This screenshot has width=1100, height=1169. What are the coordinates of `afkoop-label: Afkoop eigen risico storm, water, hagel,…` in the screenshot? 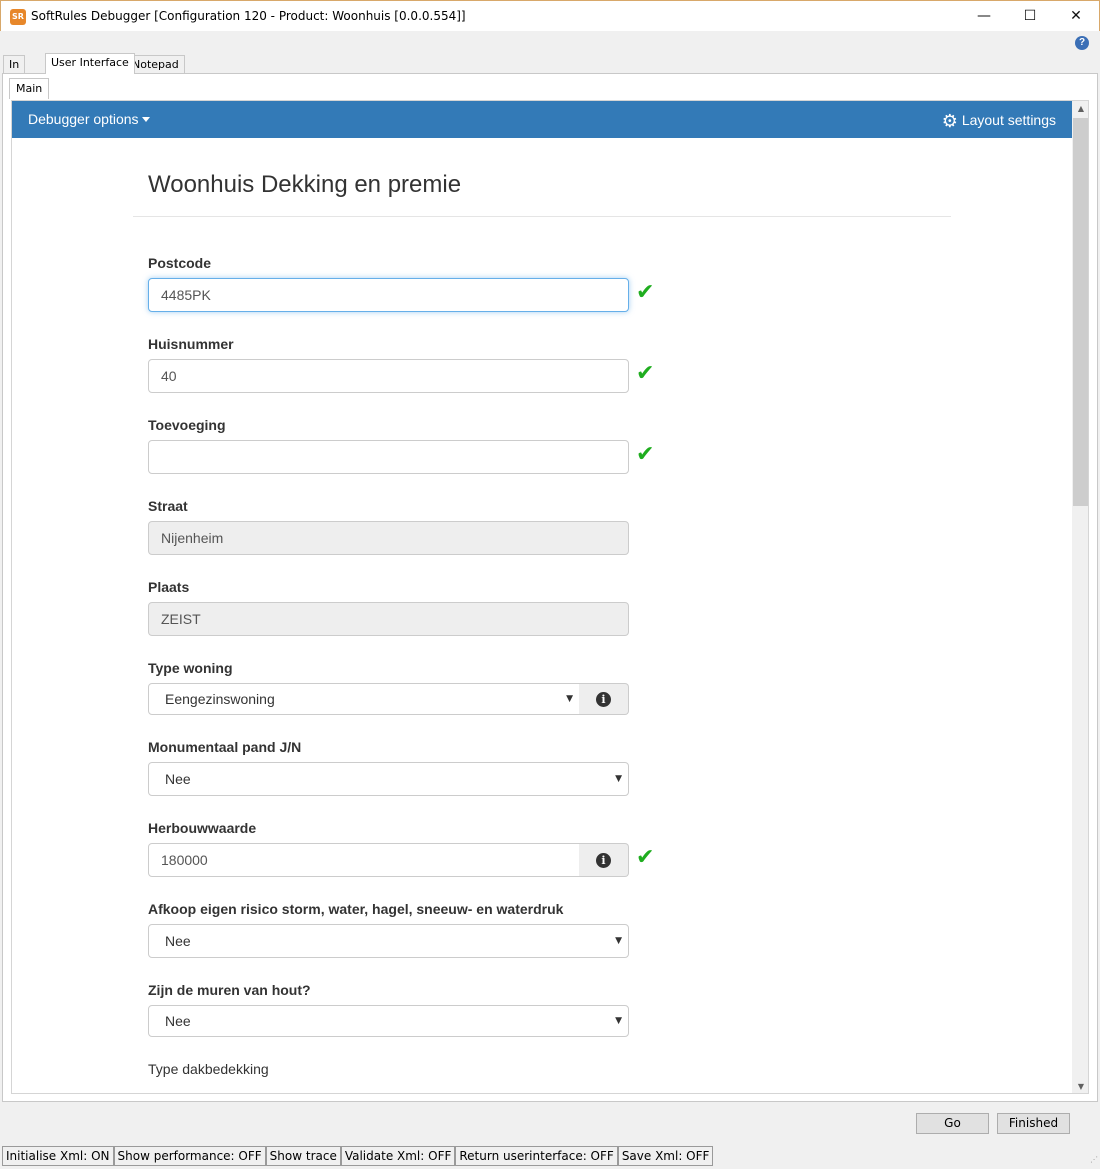 It's located at (356, 909).